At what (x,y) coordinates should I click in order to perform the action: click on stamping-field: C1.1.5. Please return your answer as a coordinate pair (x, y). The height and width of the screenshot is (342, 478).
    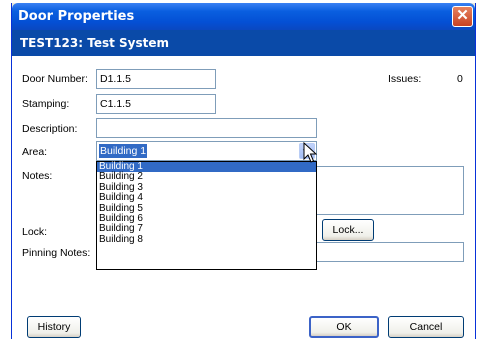
    Looking at the image, I should click on (156, 104).